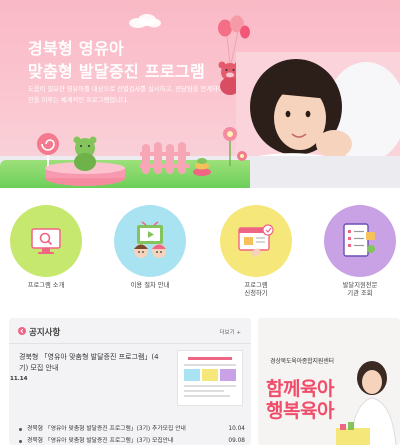  What do you see at coordinates (93, 363) in the screenshot?
I see `notice-feature-title: 경북형 「영유아 맞춤형 발달증진 프로그램」(4기) 모집 안내` at bounding box center [93, 363].